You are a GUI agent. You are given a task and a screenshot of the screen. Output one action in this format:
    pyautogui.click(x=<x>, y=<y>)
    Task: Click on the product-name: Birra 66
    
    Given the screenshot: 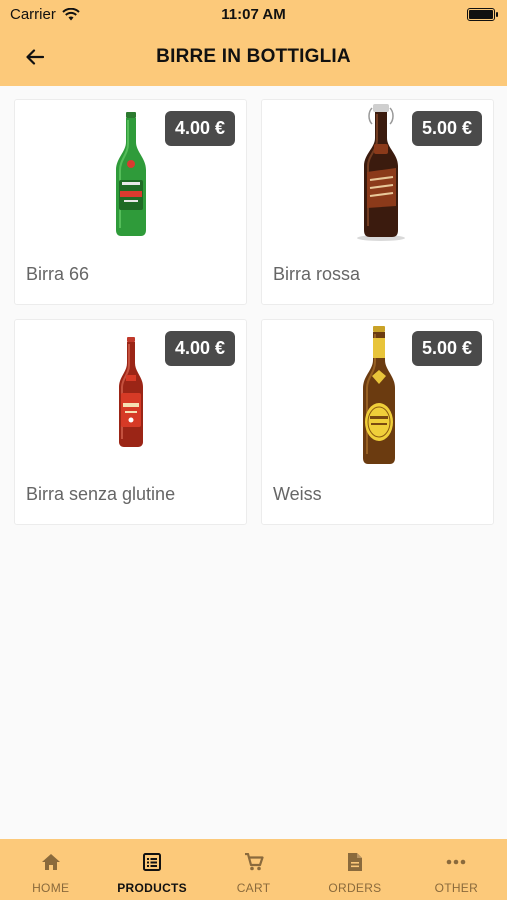 What is the action you would take?
    pyautogui.click(x=58, y=274)
    